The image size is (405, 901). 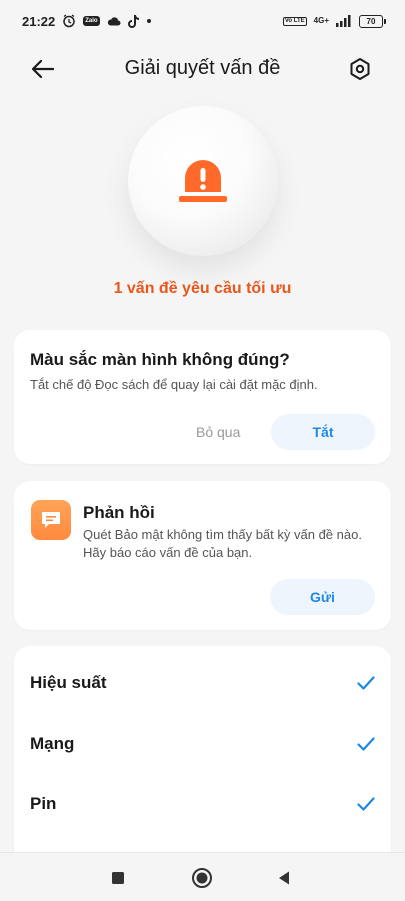 What do you see at coordinates (133, 21) in the screenshot?
I see `tiktok-icon` at bounding box center [133, 21].